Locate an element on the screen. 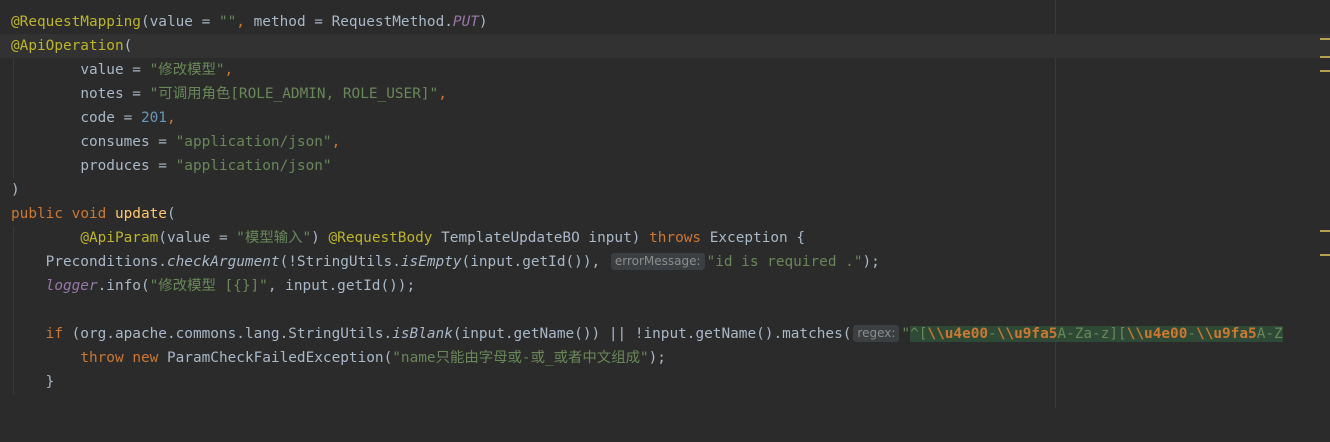 The image size is (1330, 442). code-line-13-empty is located at coordinates (665, 310).